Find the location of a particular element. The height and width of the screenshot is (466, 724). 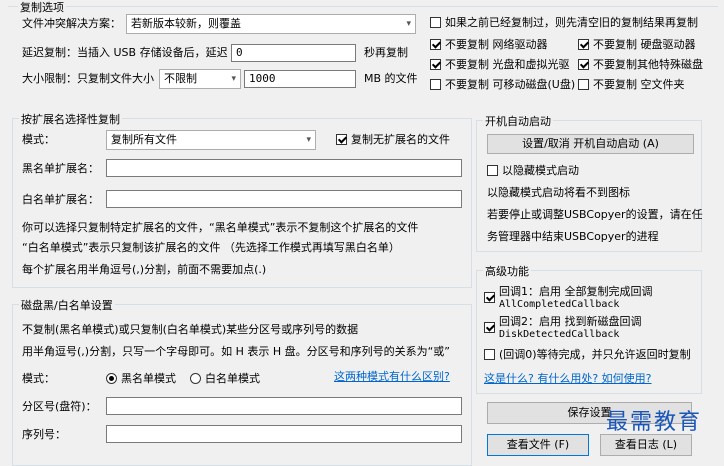

clear-before-copy-checkbox: 如果之前已经复制过，则先清空旧的复制结果再复制 is located at coordinates (564, 23).